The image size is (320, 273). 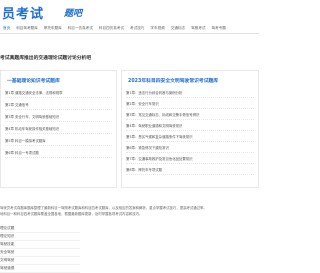 I want to click on subject4-panel-title: 2023年科目四安全文明驾驶常识考试题库, so click(x=173, y=81).